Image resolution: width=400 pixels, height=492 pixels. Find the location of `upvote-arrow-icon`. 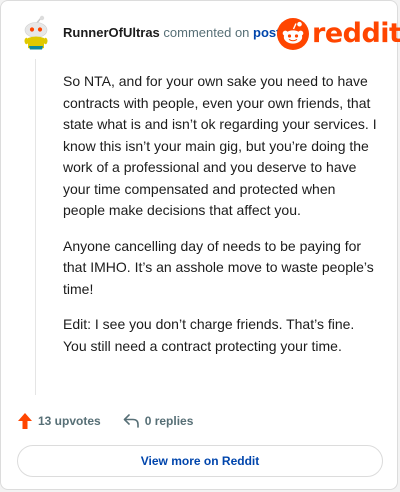

upvote-arrow-icon is located at coordinates (25, 421).